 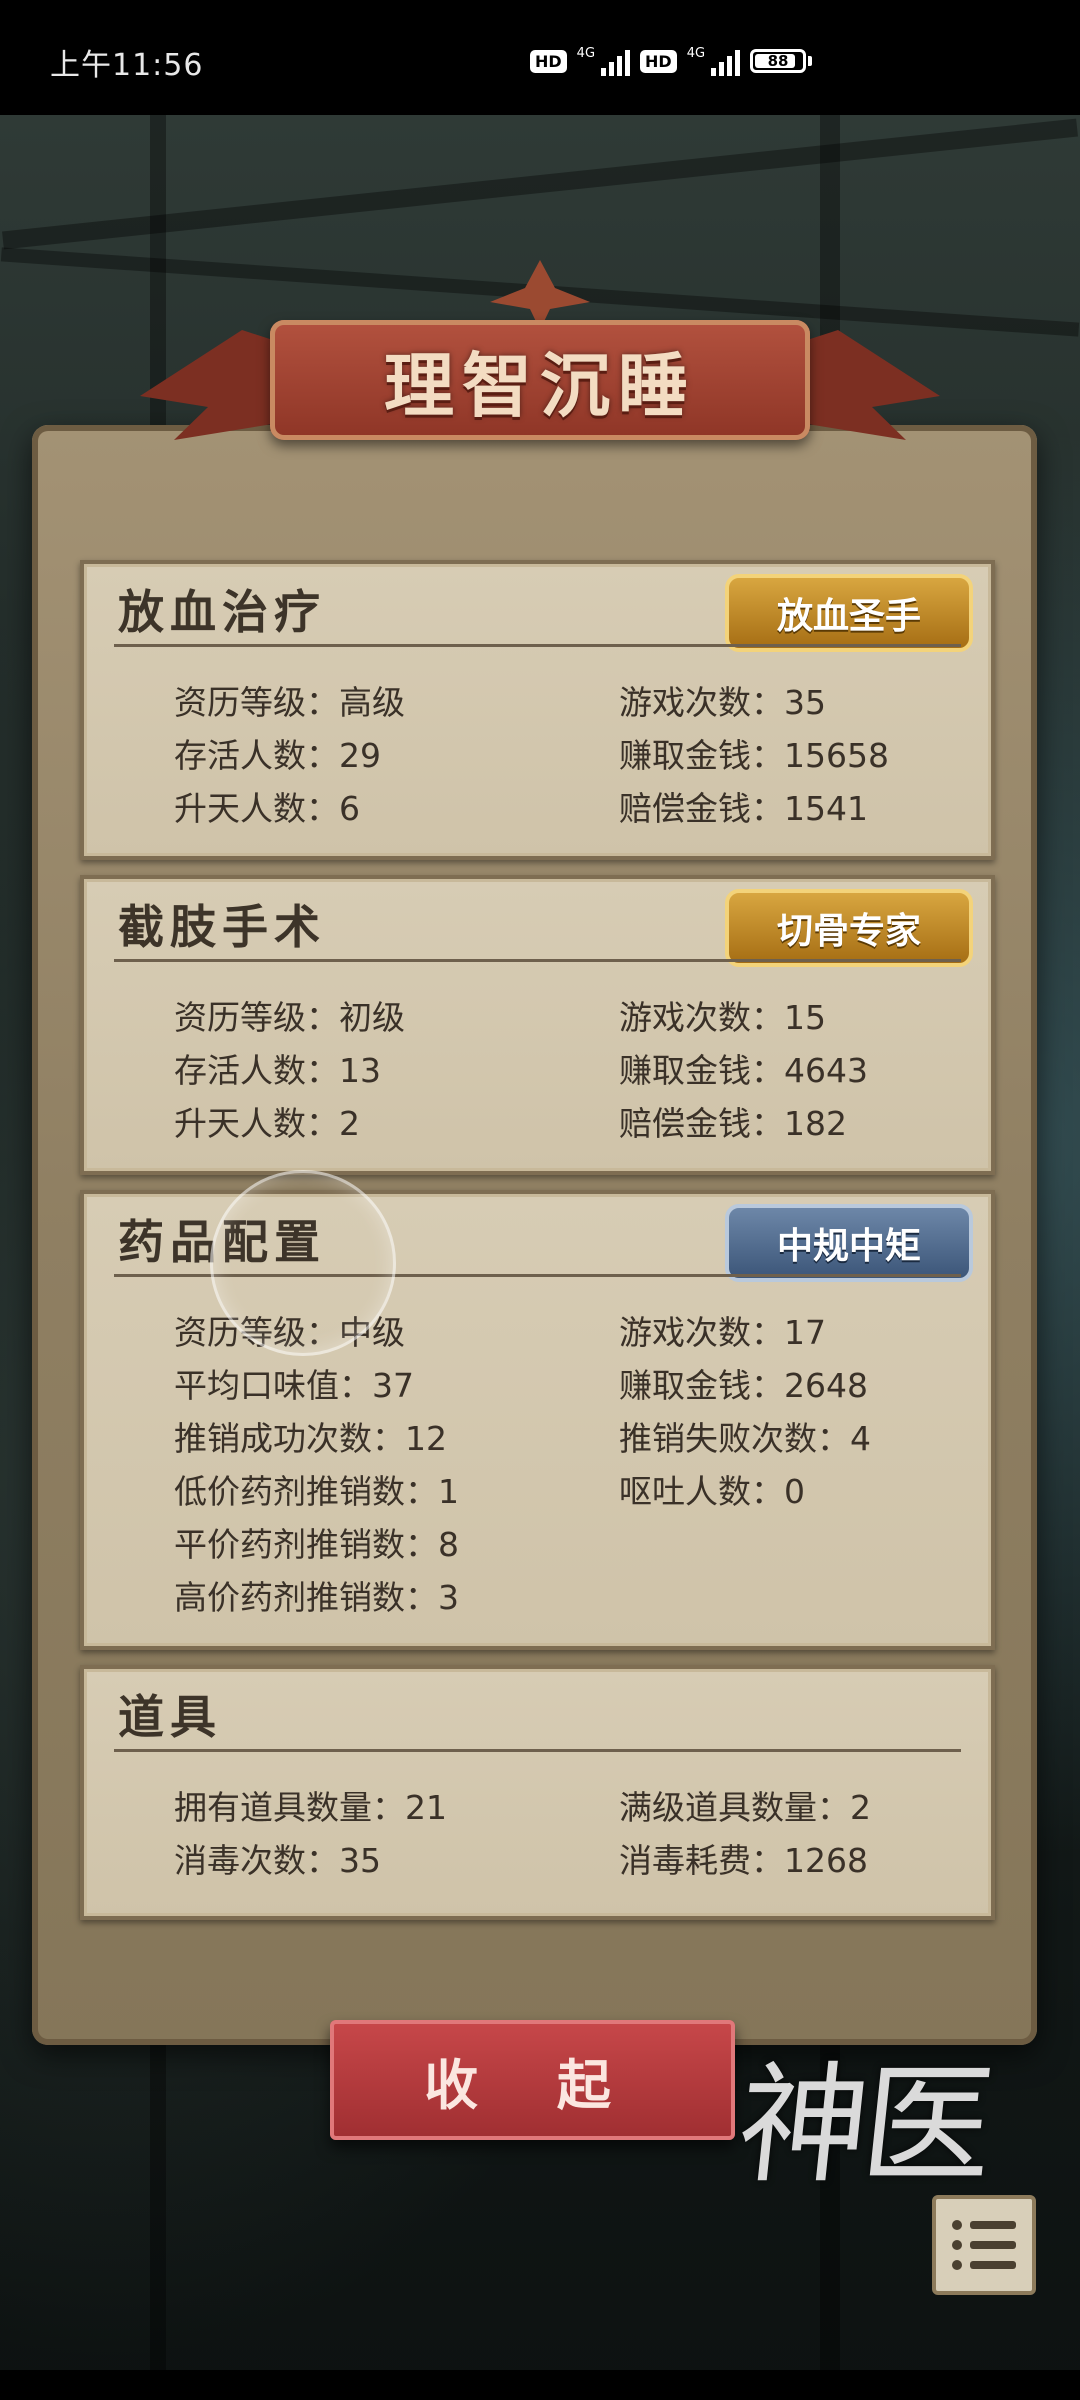 What do you see at coordinates (294, 1385) in the screenshot?
I see `stat-avg-taste: 平均口味值：37` at bounding box center [294, 1385].